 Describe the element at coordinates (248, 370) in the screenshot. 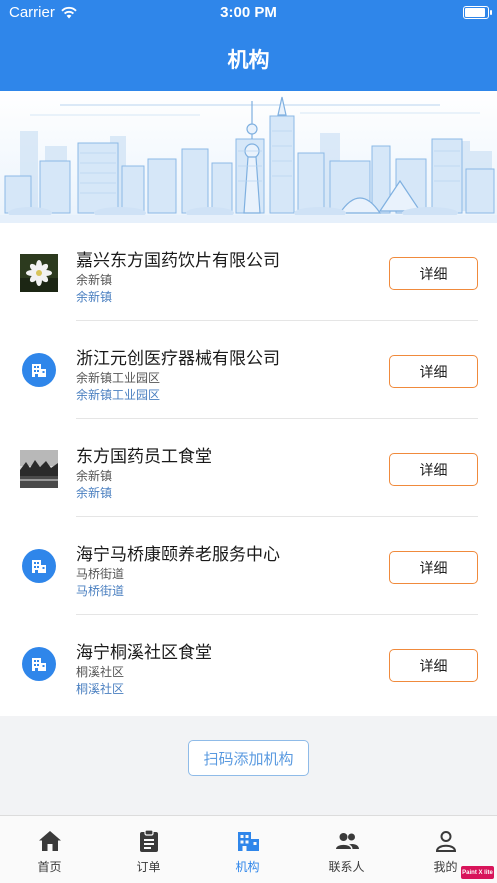

I see `organization-row: 浙江元创医疗器械有限公司 余新镇工业园区 余新镇工业园区 详细` at that location.